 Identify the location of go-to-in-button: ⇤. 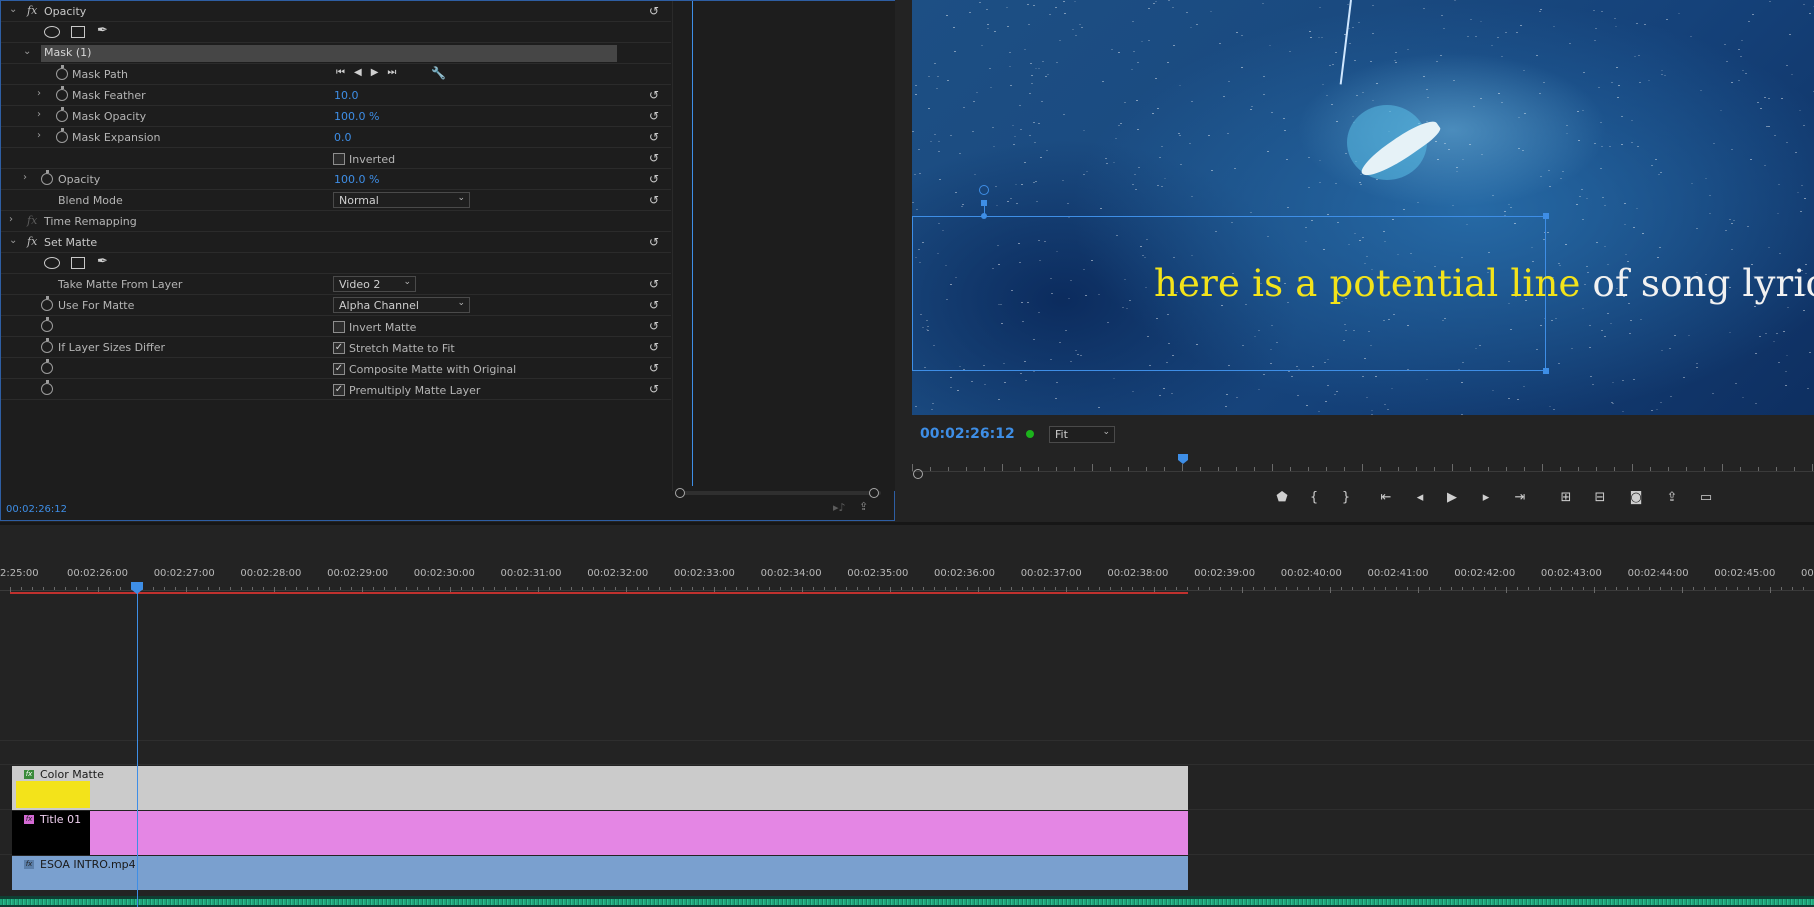
(1386, 497).